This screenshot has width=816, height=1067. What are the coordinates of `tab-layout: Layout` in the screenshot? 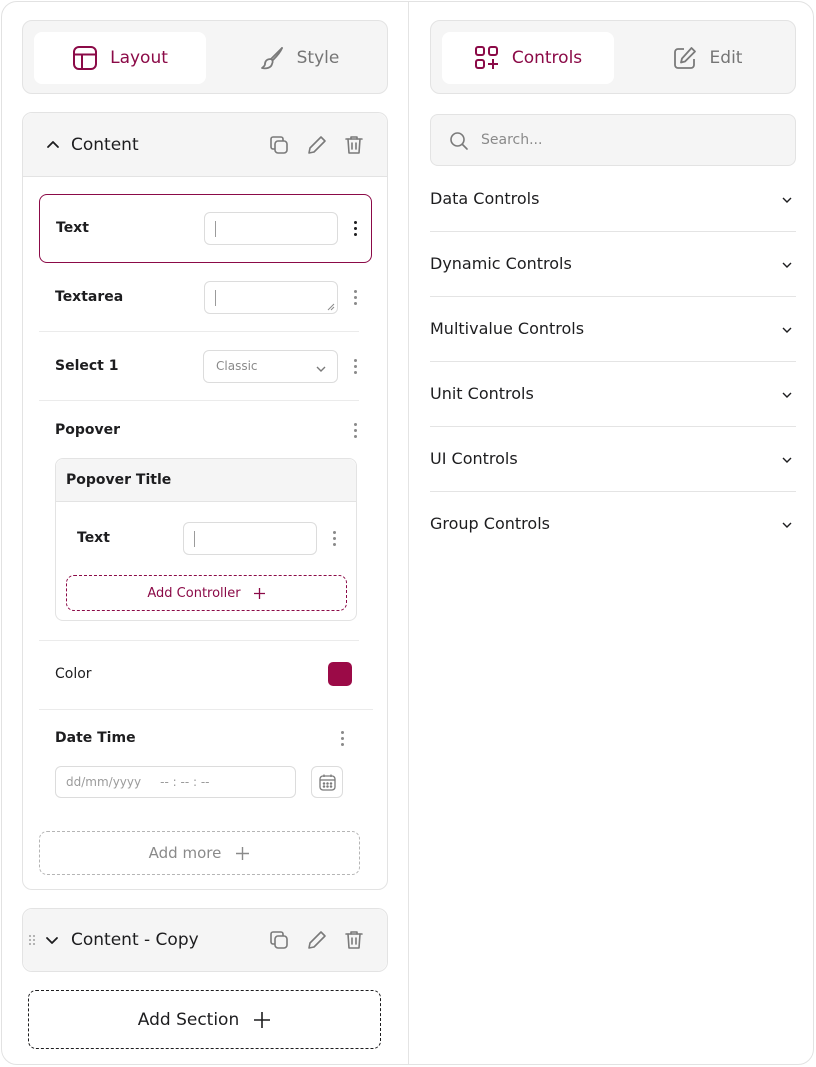 It's located at (120, 58).